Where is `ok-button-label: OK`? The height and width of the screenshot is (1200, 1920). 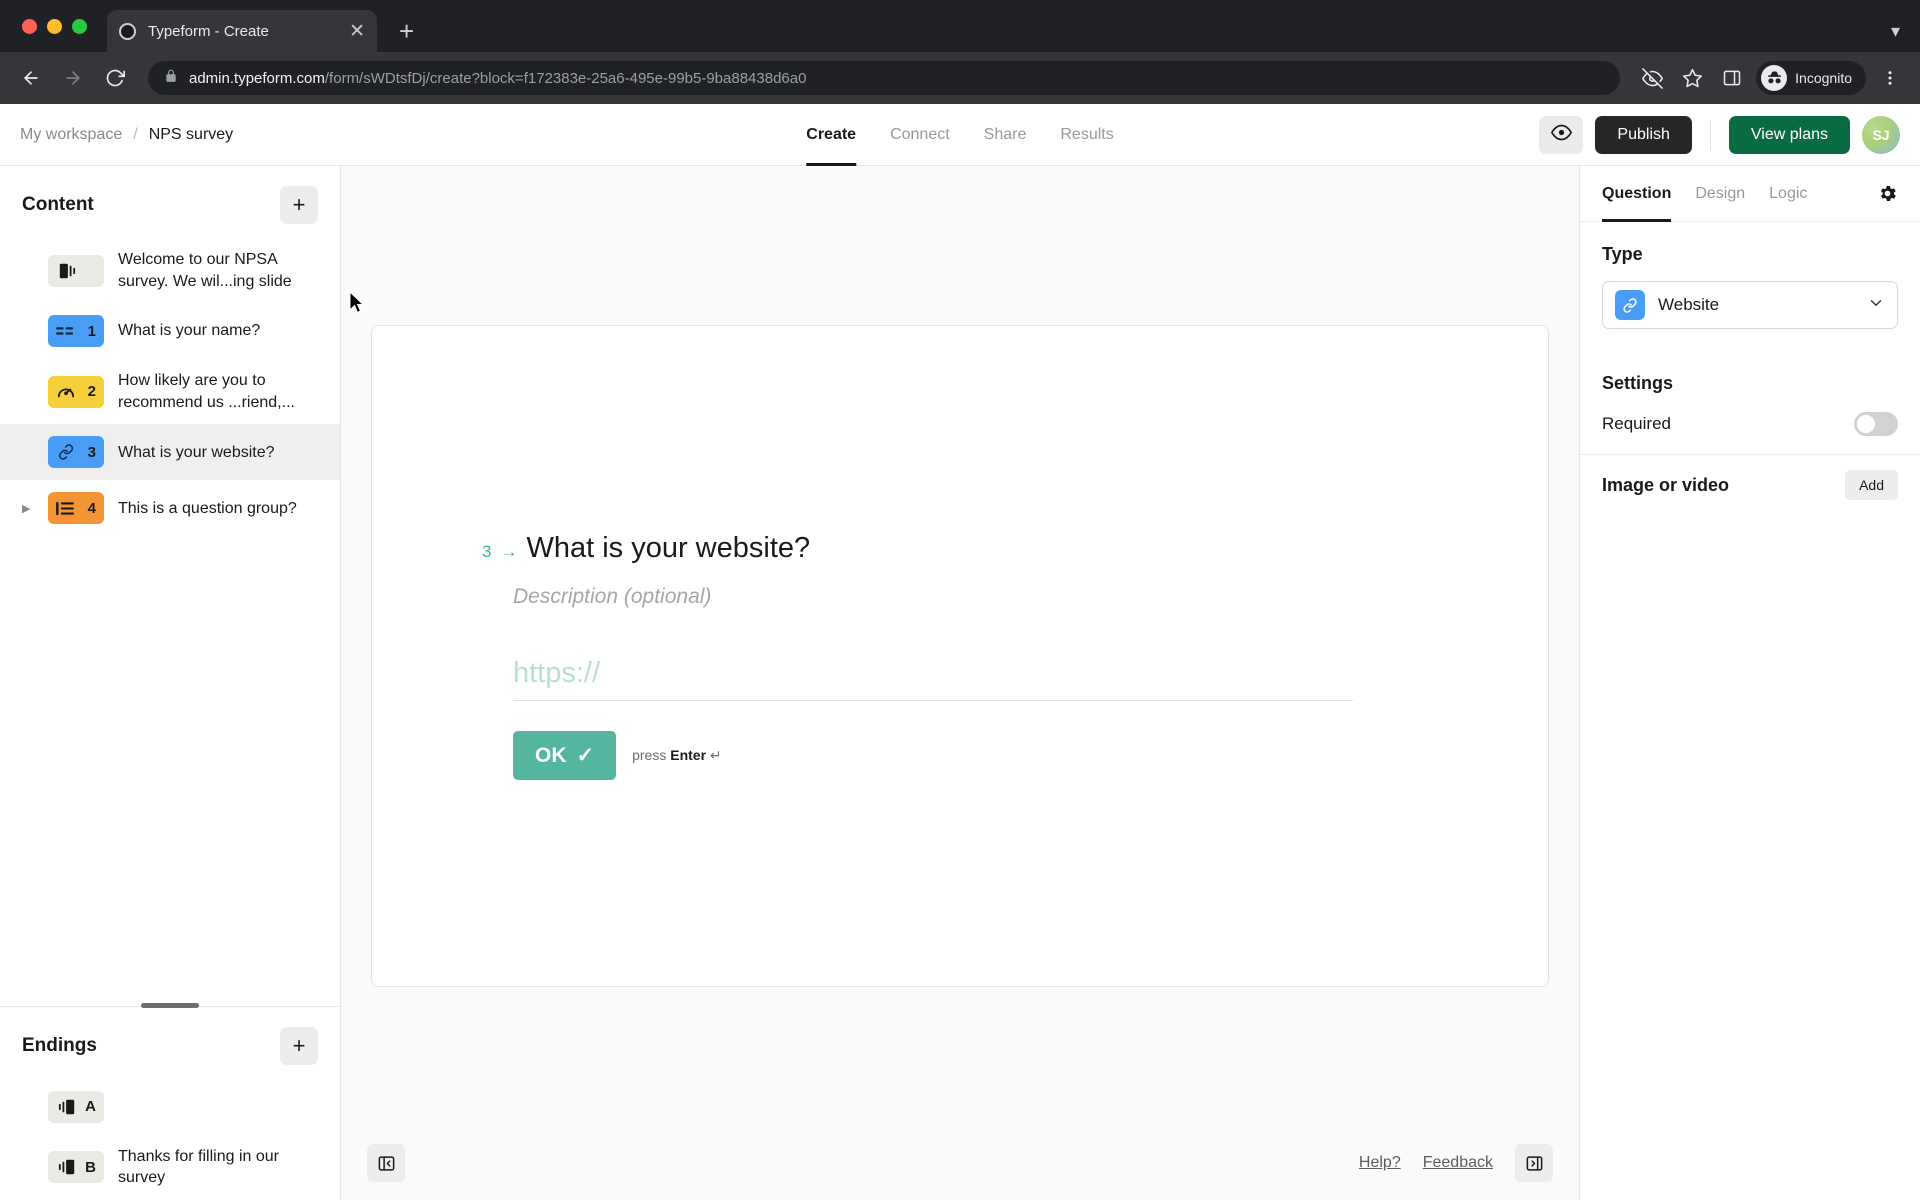
ok-button-label: OK is located at coordinates (551, 755).